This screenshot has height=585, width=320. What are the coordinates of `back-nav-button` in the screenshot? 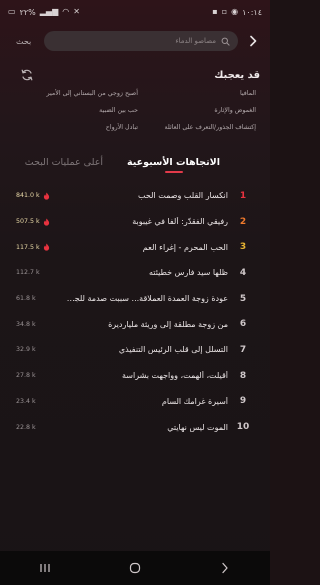 It's located at (225, 568).